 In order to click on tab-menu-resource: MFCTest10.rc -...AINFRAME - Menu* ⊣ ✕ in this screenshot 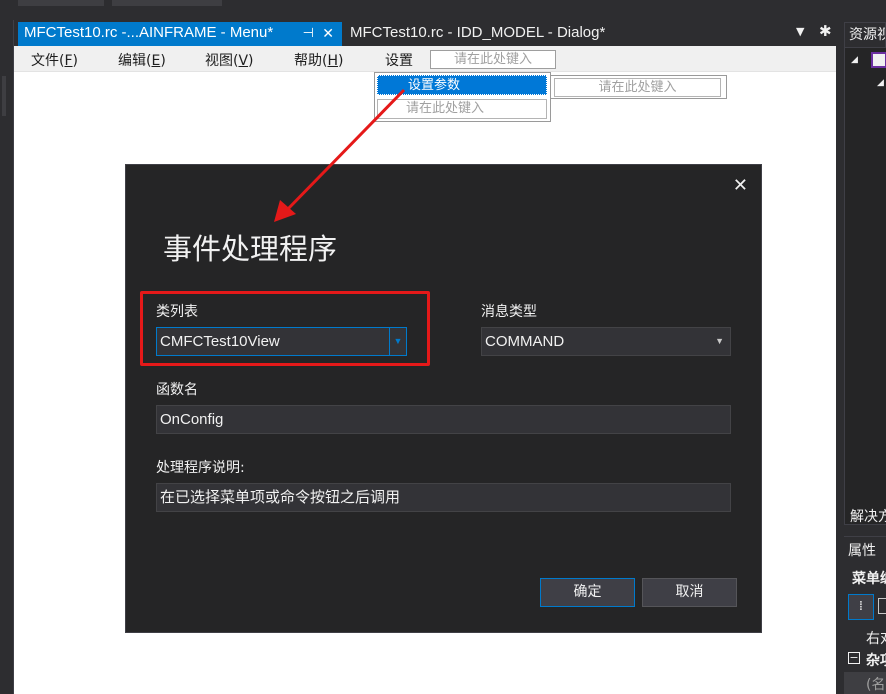, I will do `click(180, 34)`.